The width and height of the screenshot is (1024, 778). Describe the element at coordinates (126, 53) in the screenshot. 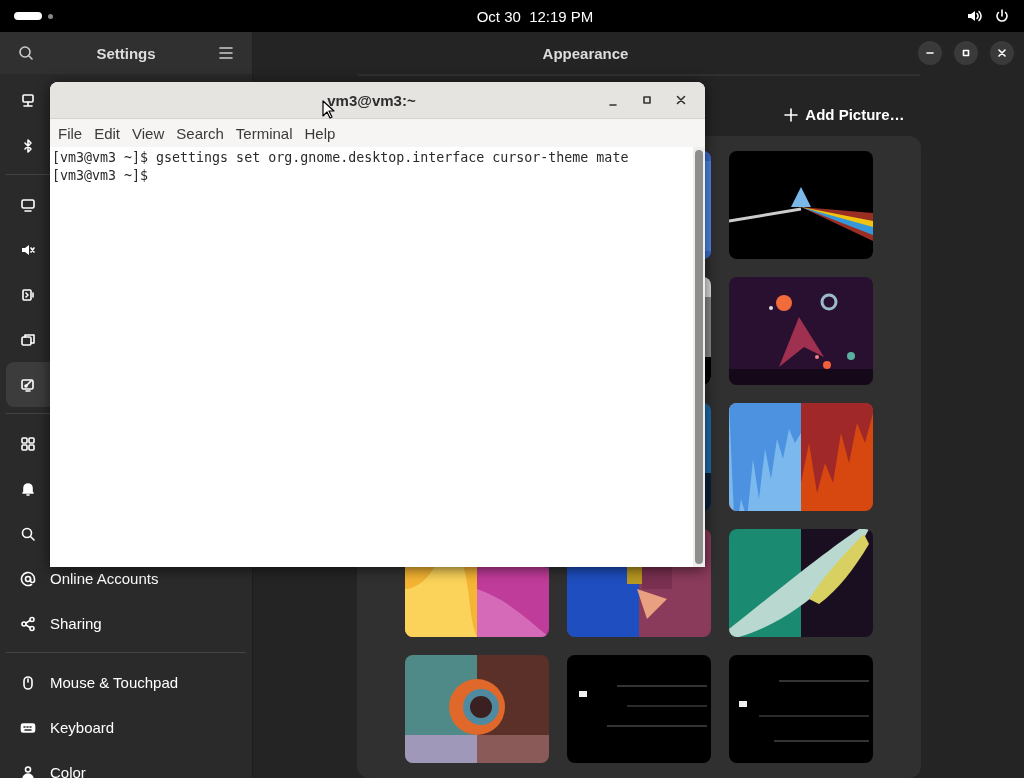

I see `sidebar-title: Settings` at that location.